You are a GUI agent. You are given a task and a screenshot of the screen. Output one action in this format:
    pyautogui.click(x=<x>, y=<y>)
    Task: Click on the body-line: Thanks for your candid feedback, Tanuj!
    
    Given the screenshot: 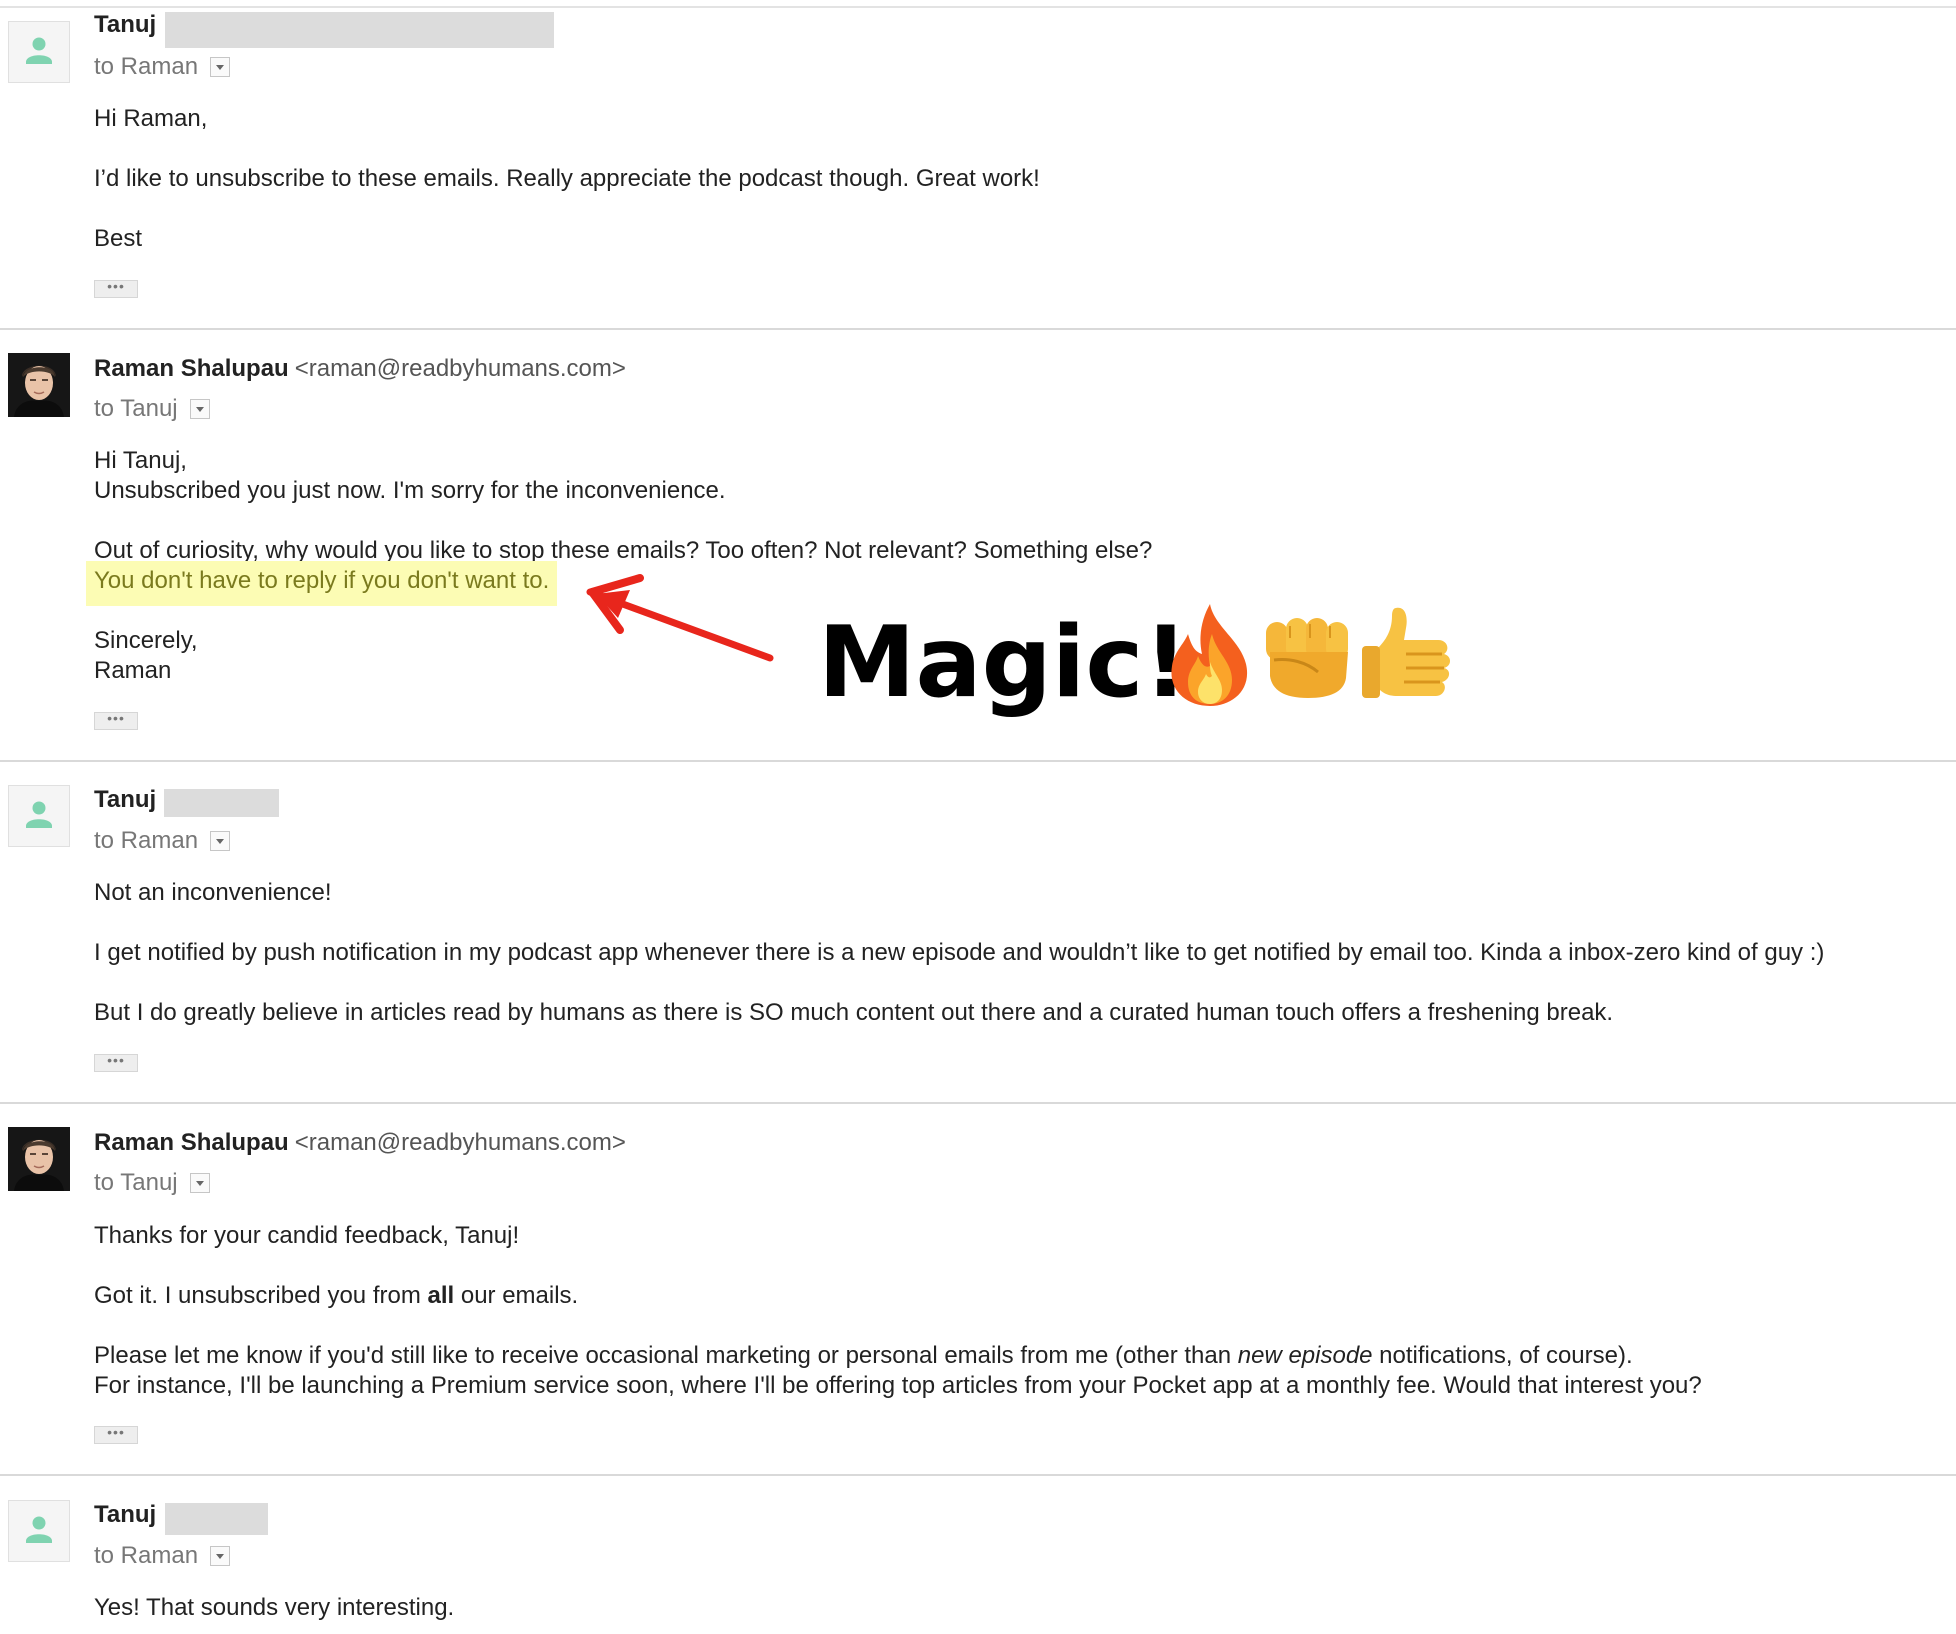 What is the action you would take?
    pyautogui.click(x=307, y=1235)
    